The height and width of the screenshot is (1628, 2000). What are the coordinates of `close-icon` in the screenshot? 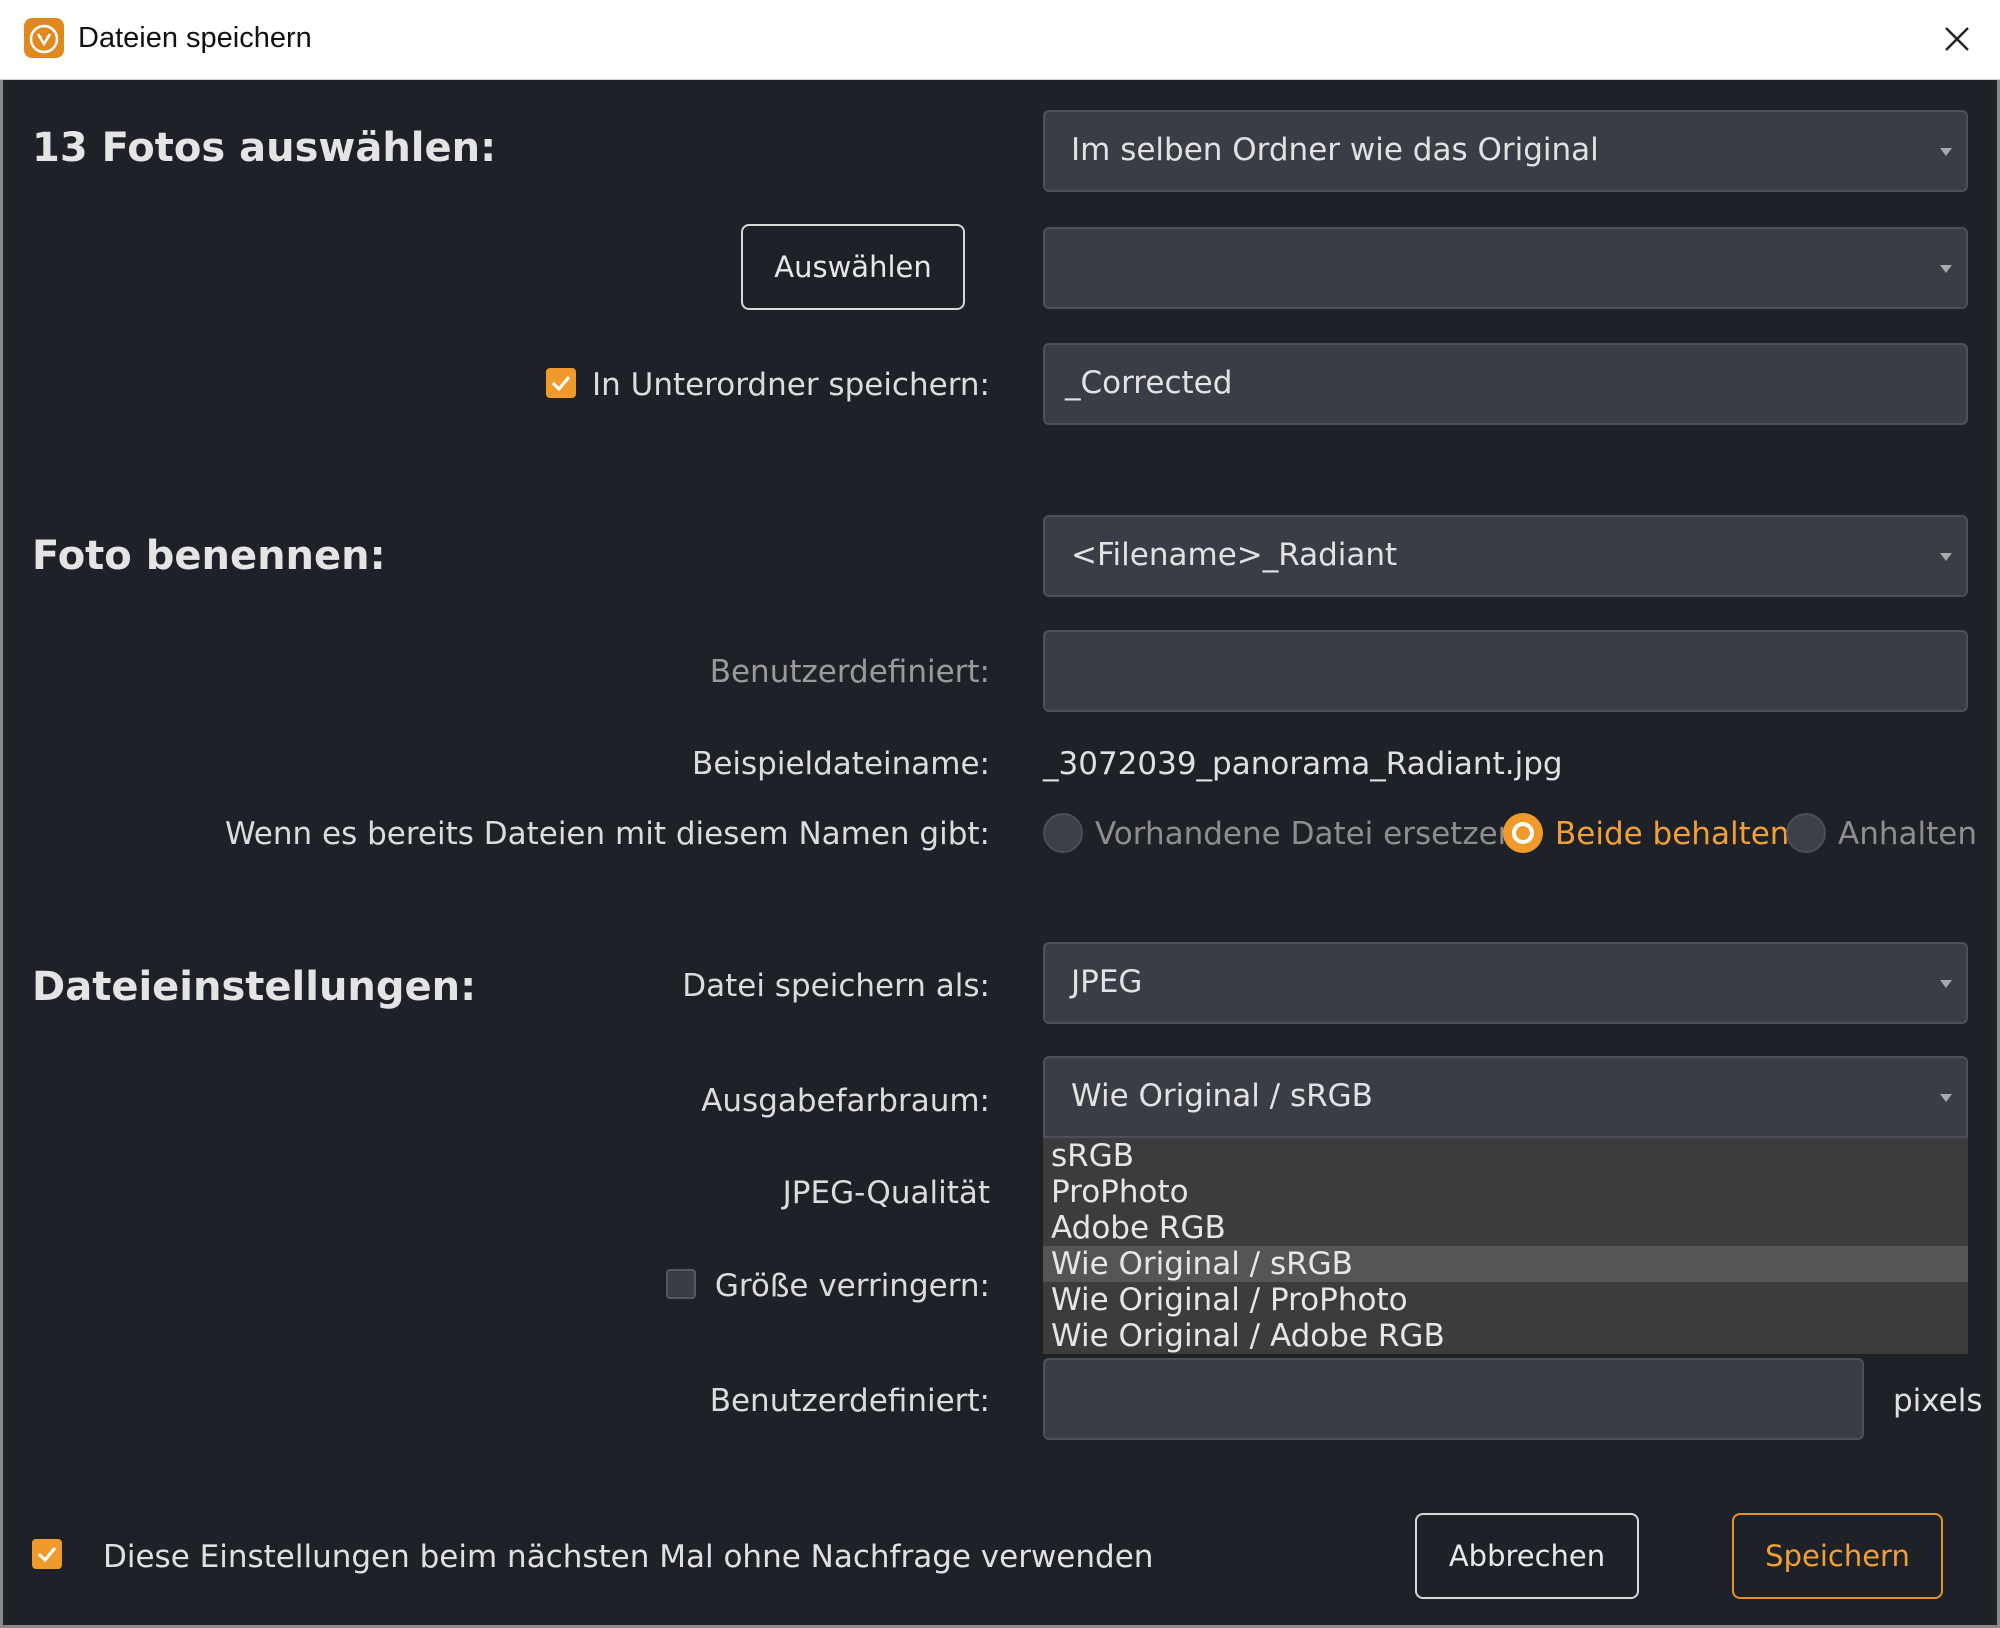 It's located at (1957, 39).